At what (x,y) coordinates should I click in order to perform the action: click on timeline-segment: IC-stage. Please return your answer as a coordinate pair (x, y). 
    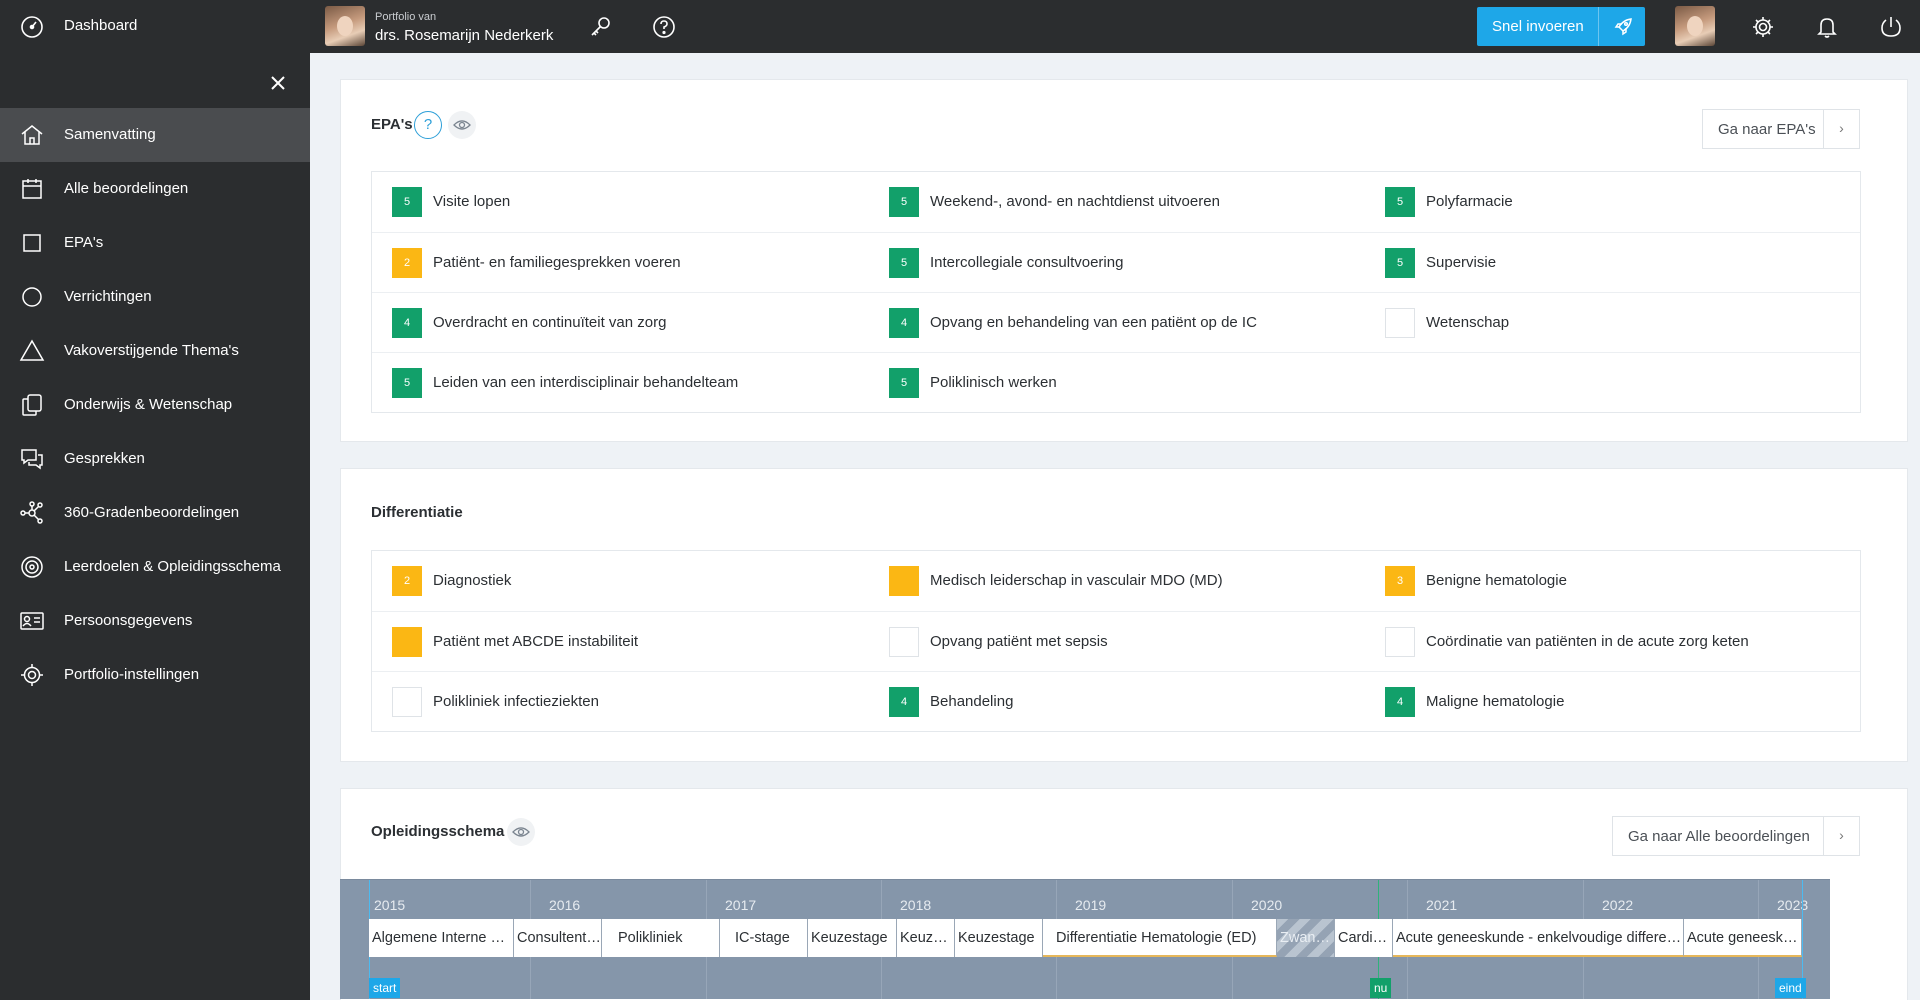
    Looking at the image, I should click on (764, 938).